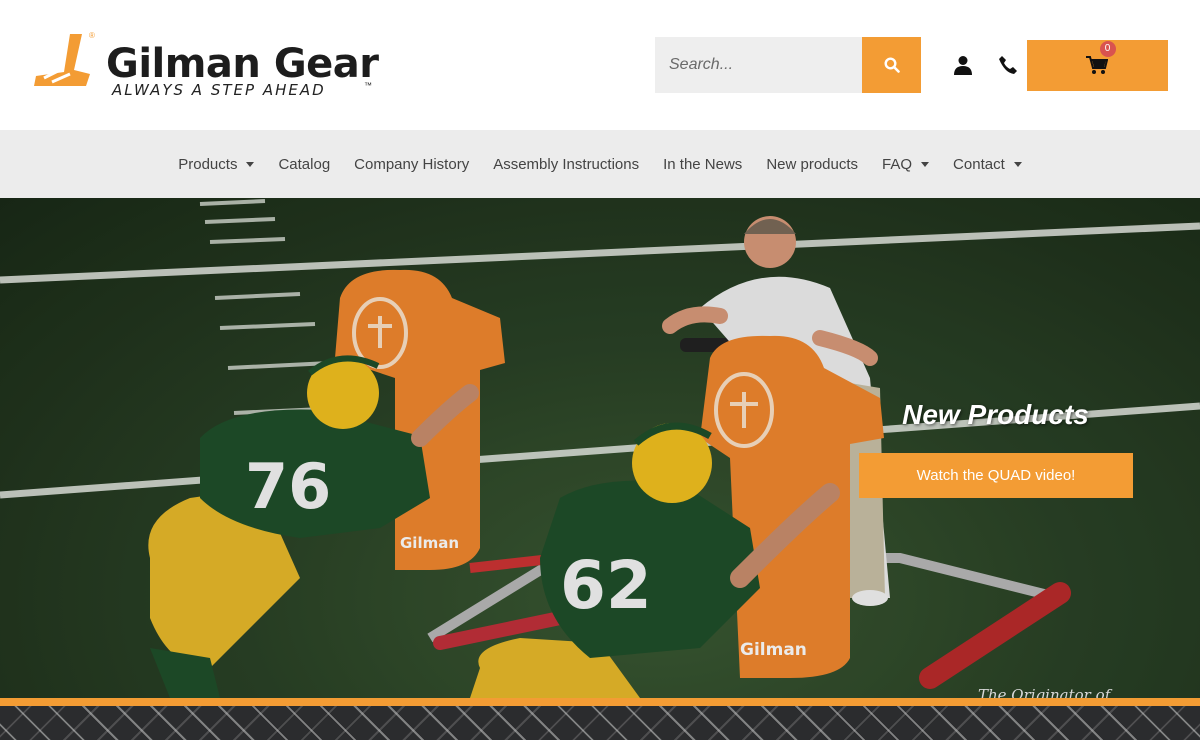  I want to click on logo-trademark: ™, so click(368, 85).